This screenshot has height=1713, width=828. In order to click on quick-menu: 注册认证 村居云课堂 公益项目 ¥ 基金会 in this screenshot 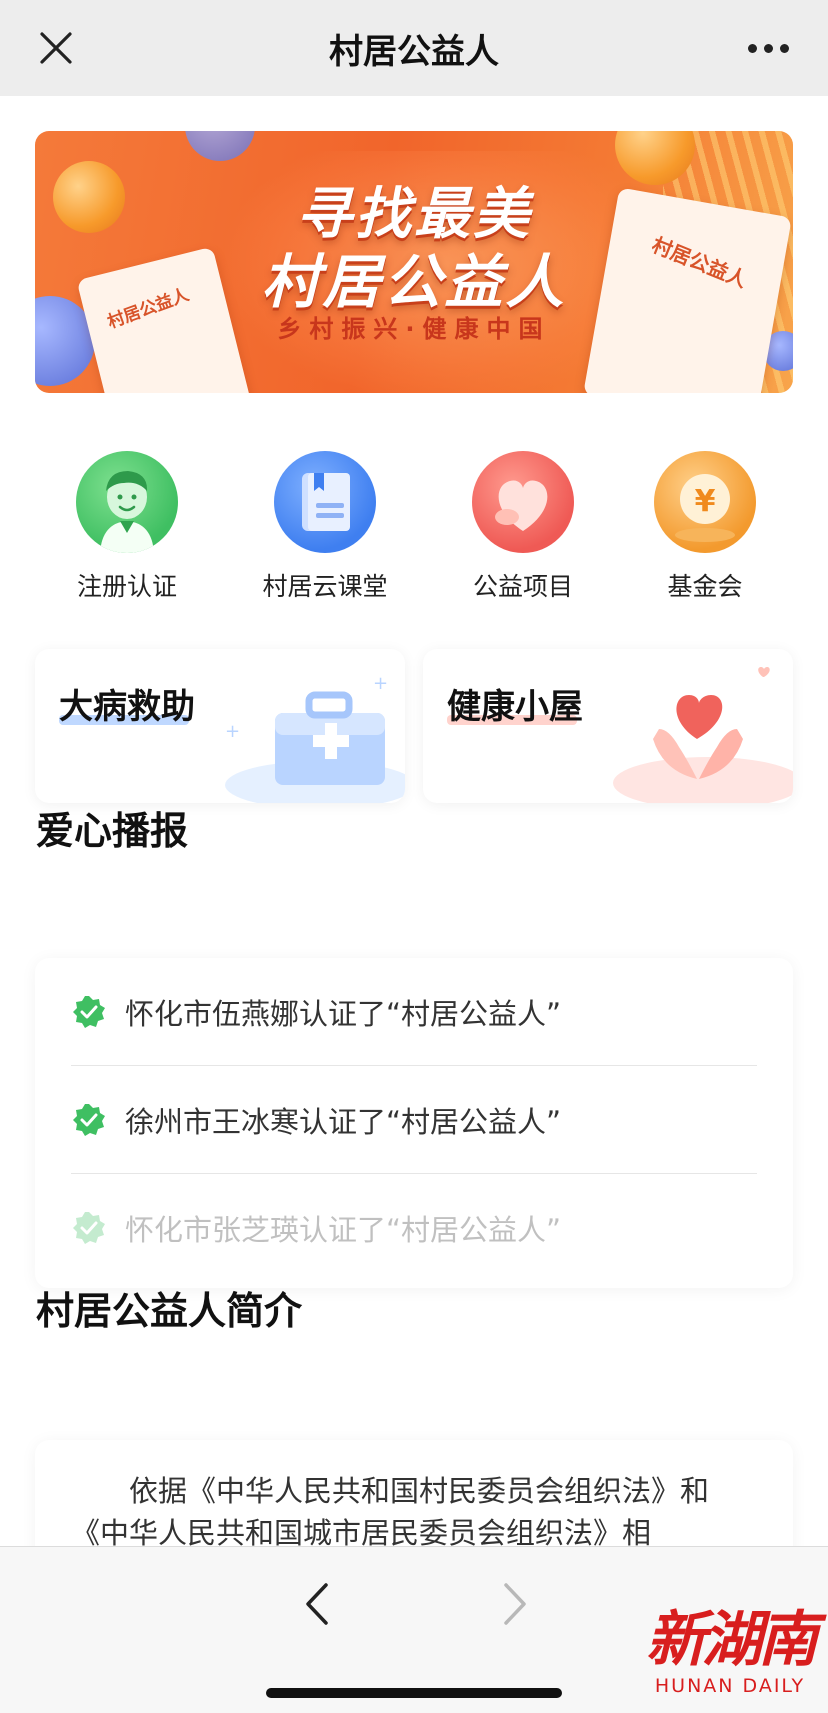, I will do `click(414, 526)`.